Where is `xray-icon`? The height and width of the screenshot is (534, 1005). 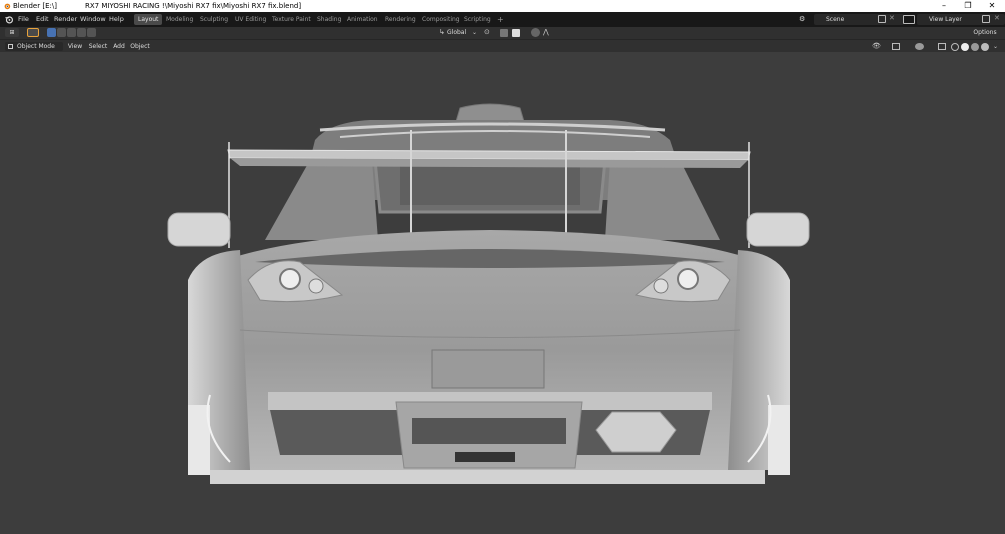
xray-icon is located at coordinates (942, 46).